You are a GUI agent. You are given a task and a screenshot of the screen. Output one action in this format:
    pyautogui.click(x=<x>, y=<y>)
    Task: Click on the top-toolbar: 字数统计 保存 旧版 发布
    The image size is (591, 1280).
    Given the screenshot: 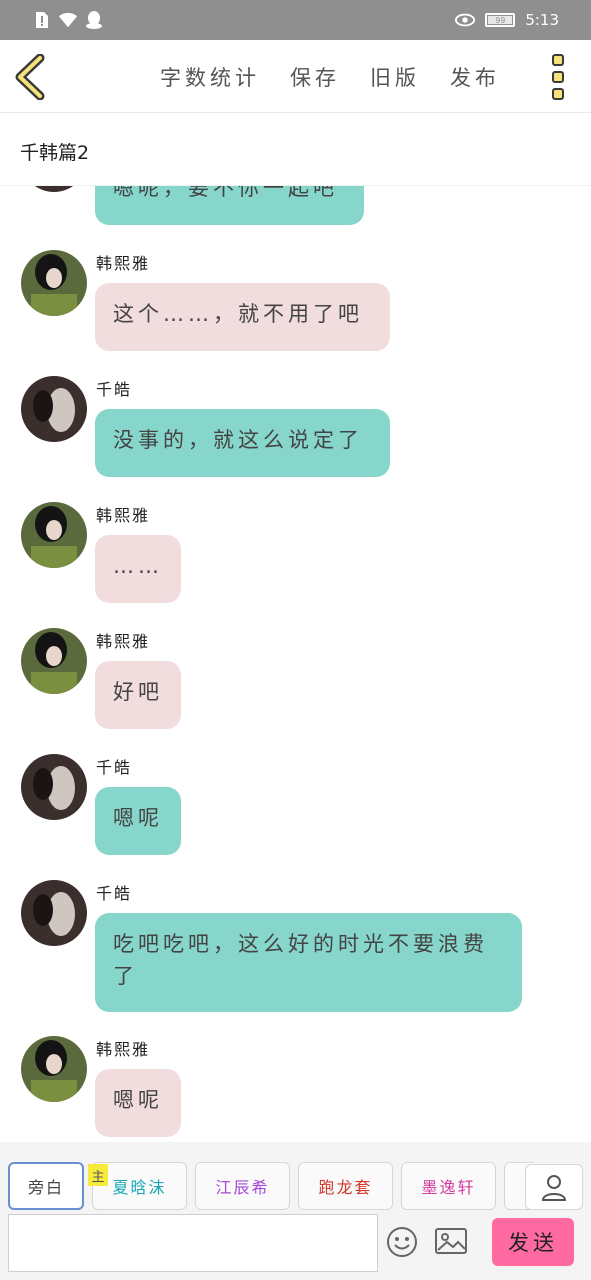 What is the action you would take?
    pyautogui.click(x=295, y=76)
    